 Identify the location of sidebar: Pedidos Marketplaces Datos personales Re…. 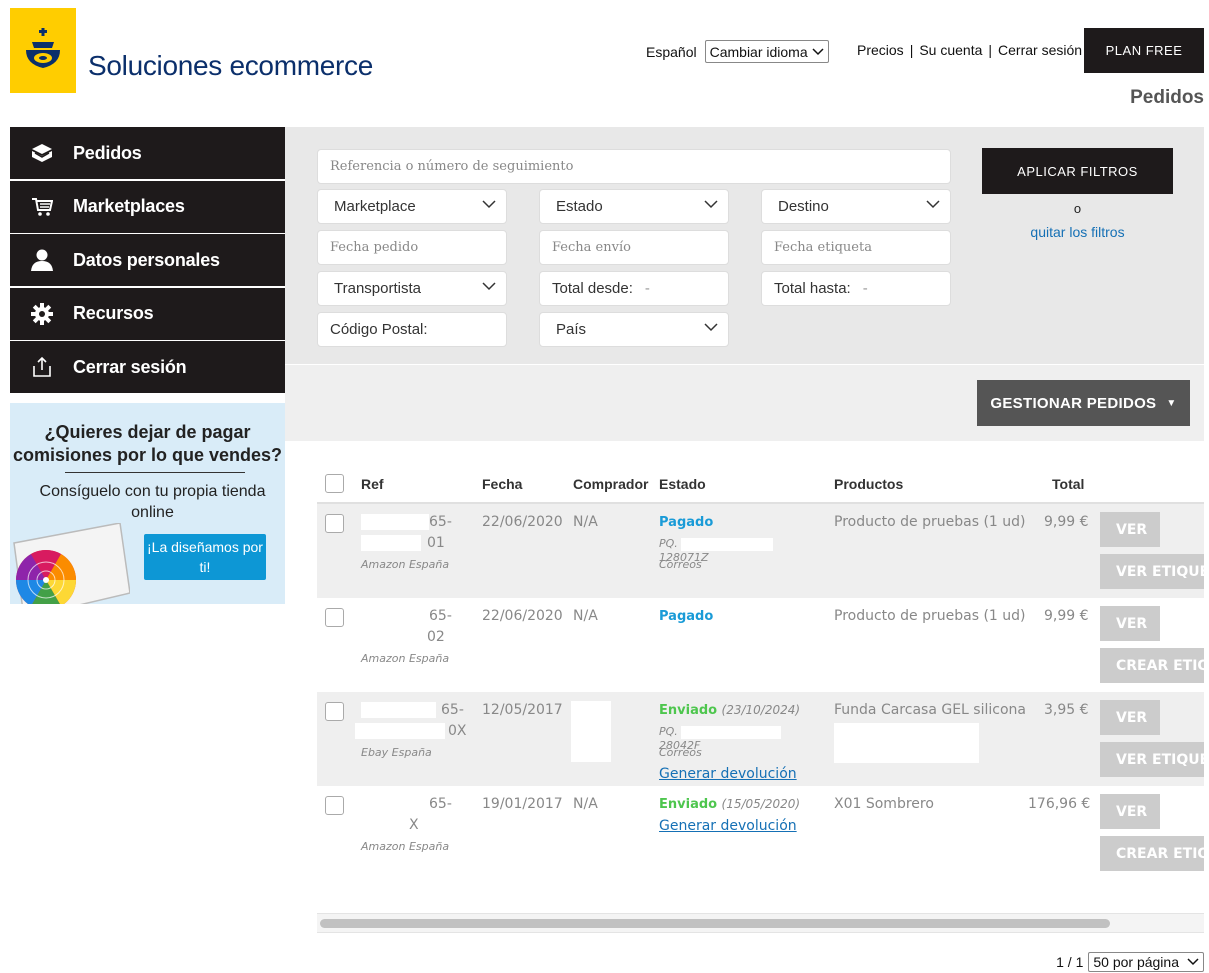
(147, 261).